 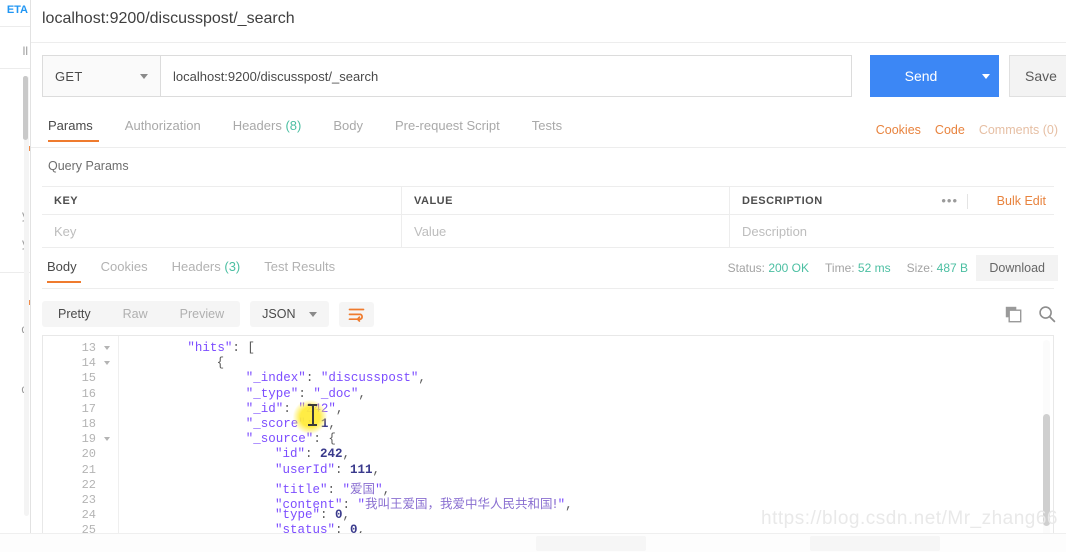 I want to click on code-line: {, so click(x=220, y=363).